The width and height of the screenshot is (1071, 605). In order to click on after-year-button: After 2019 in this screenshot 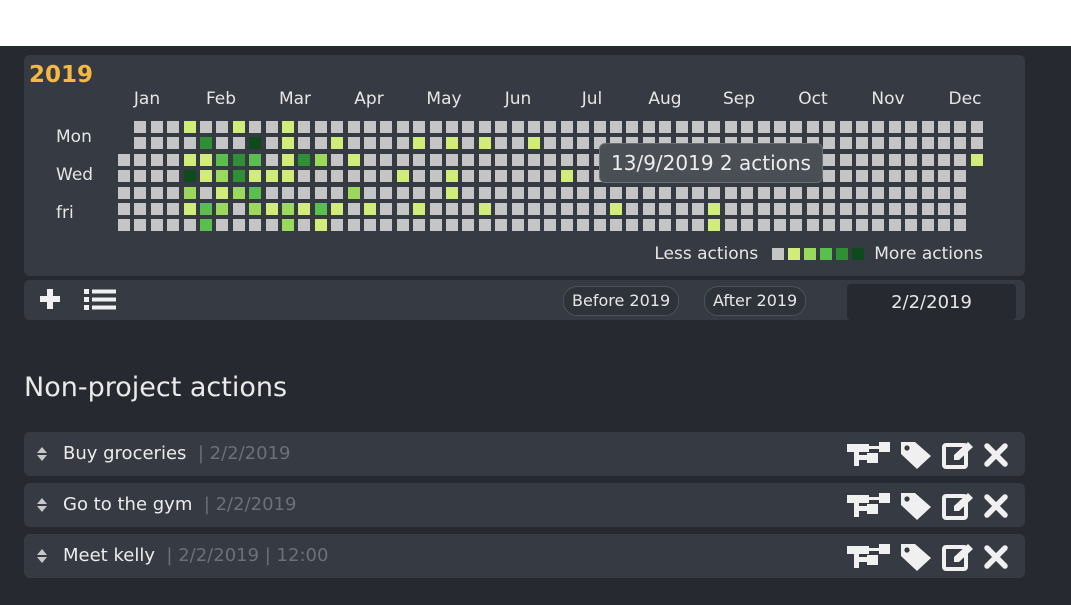, I will do `click(755, 301)`.